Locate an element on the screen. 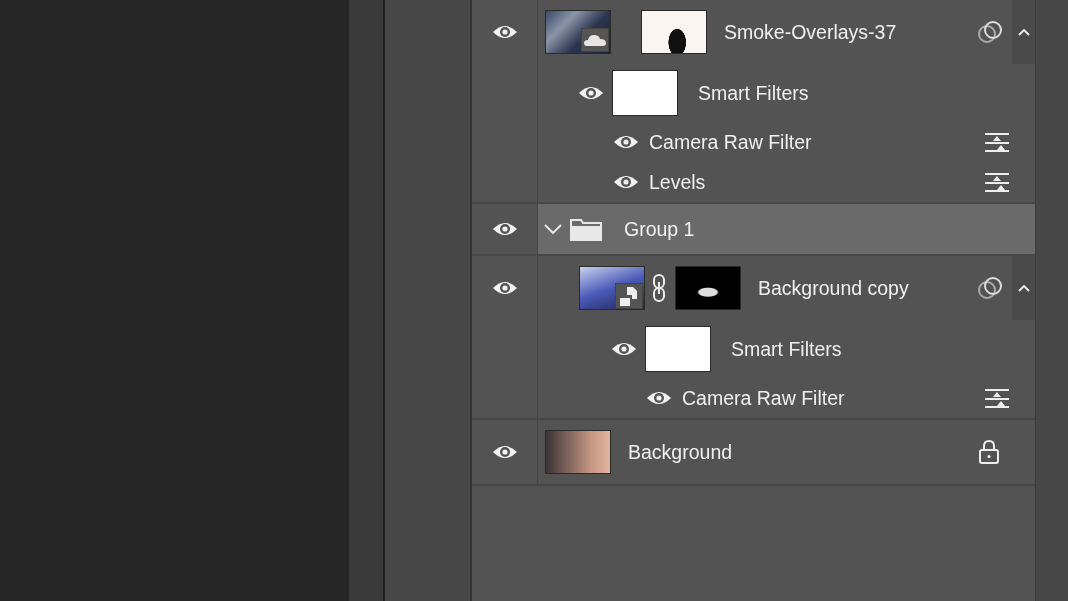  filter-name: Levels is located at coordinates (677, 182).